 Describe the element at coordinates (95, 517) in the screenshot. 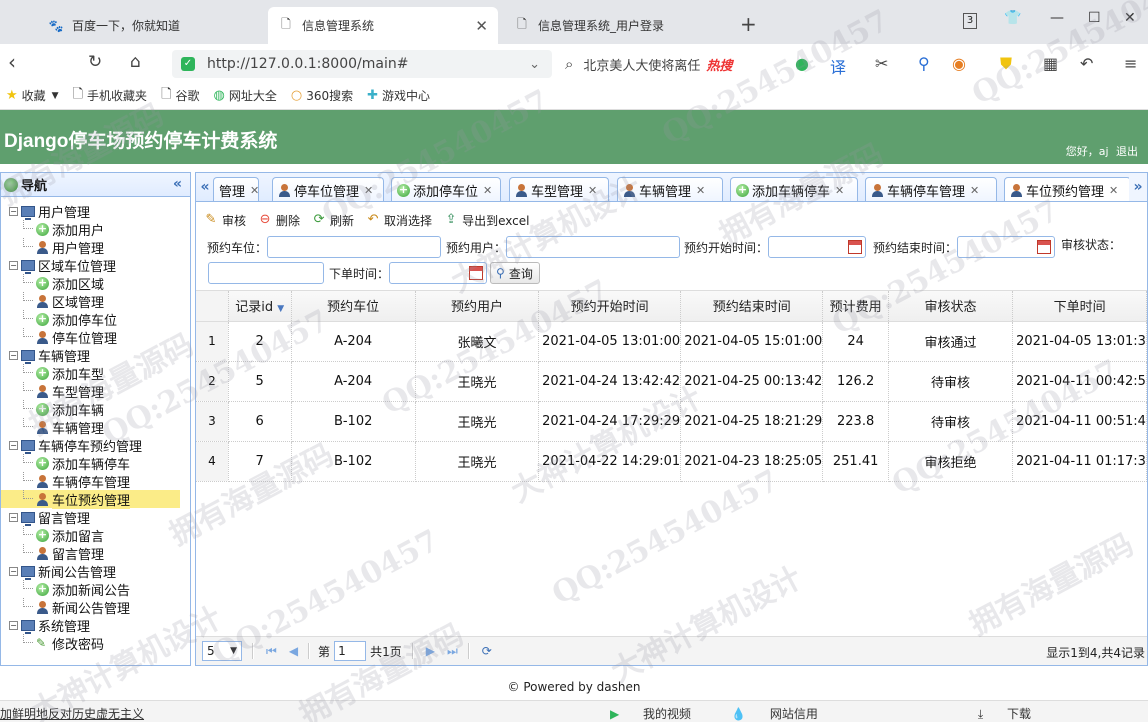

I see `nav-group: − 留言管理` at that location.